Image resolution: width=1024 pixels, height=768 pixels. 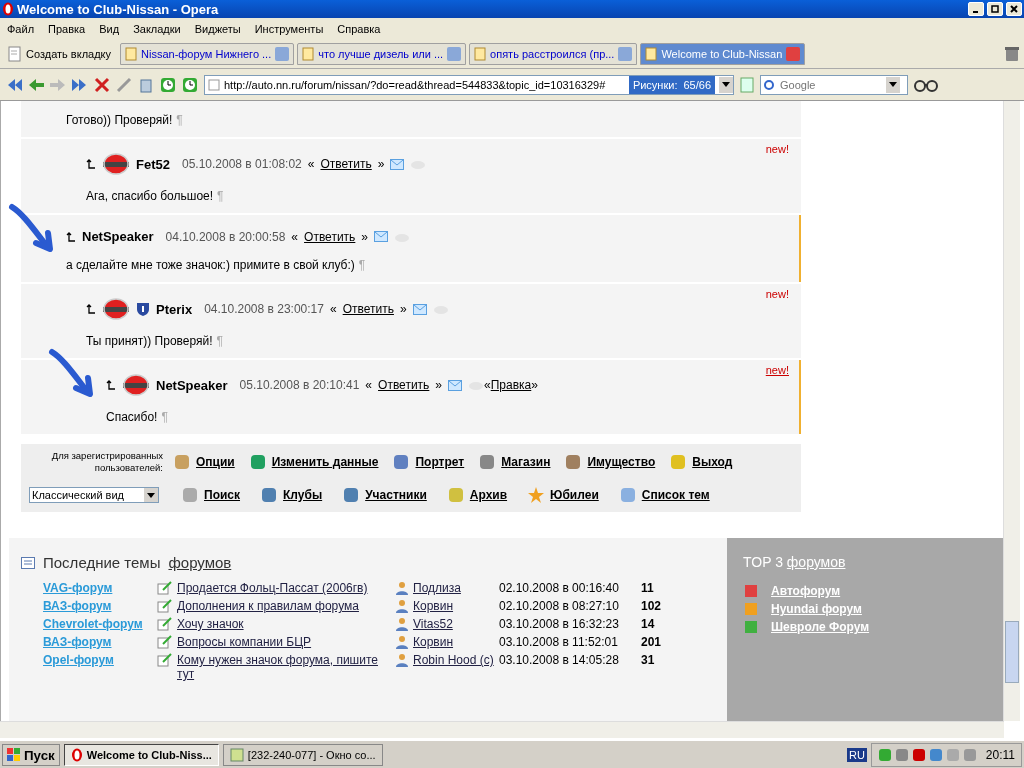 What do you see at coordinates (384, 495) in the screenshot?
I see `nav-link: Участники` at bounding box center [384, 495].